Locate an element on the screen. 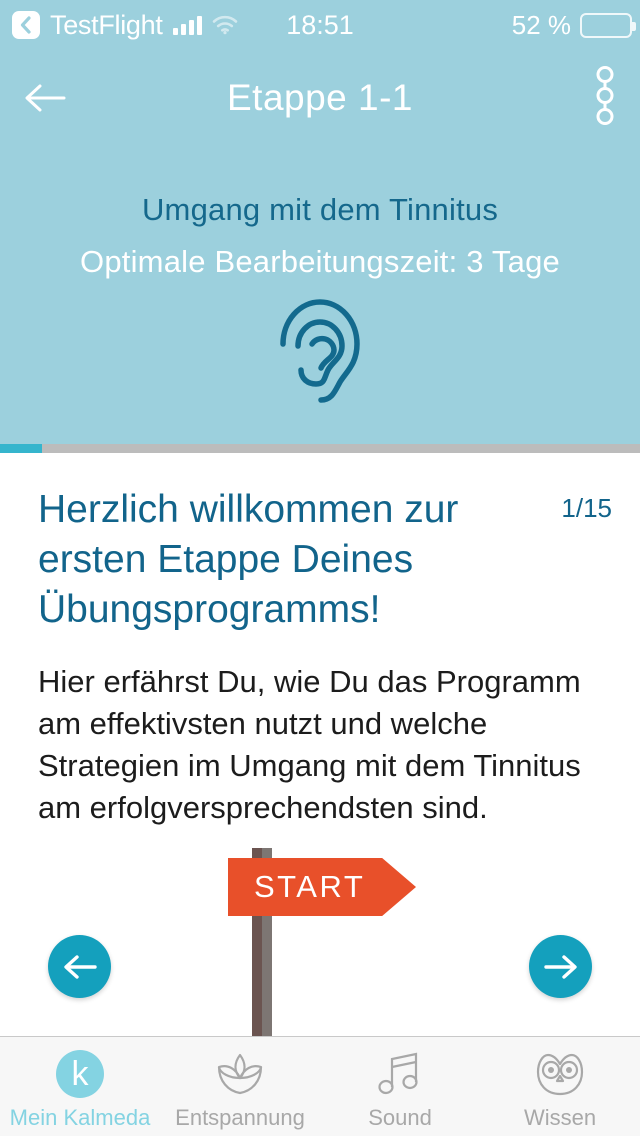  three-dots-chain-icon is located at coordinates (605, 98).